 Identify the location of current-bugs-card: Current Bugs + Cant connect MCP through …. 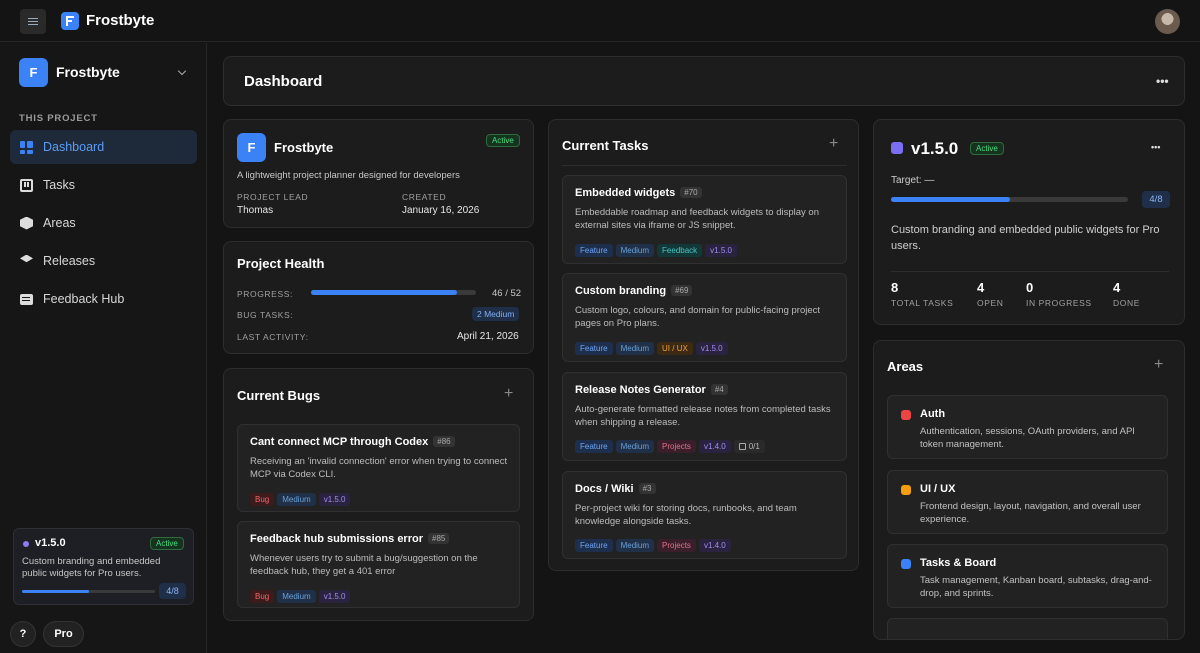
(378, 494).